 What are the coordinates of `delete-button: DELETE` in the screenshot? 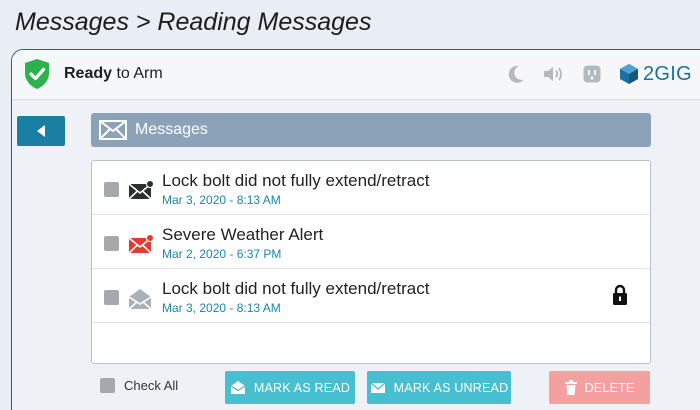 It's located at (599, 387).